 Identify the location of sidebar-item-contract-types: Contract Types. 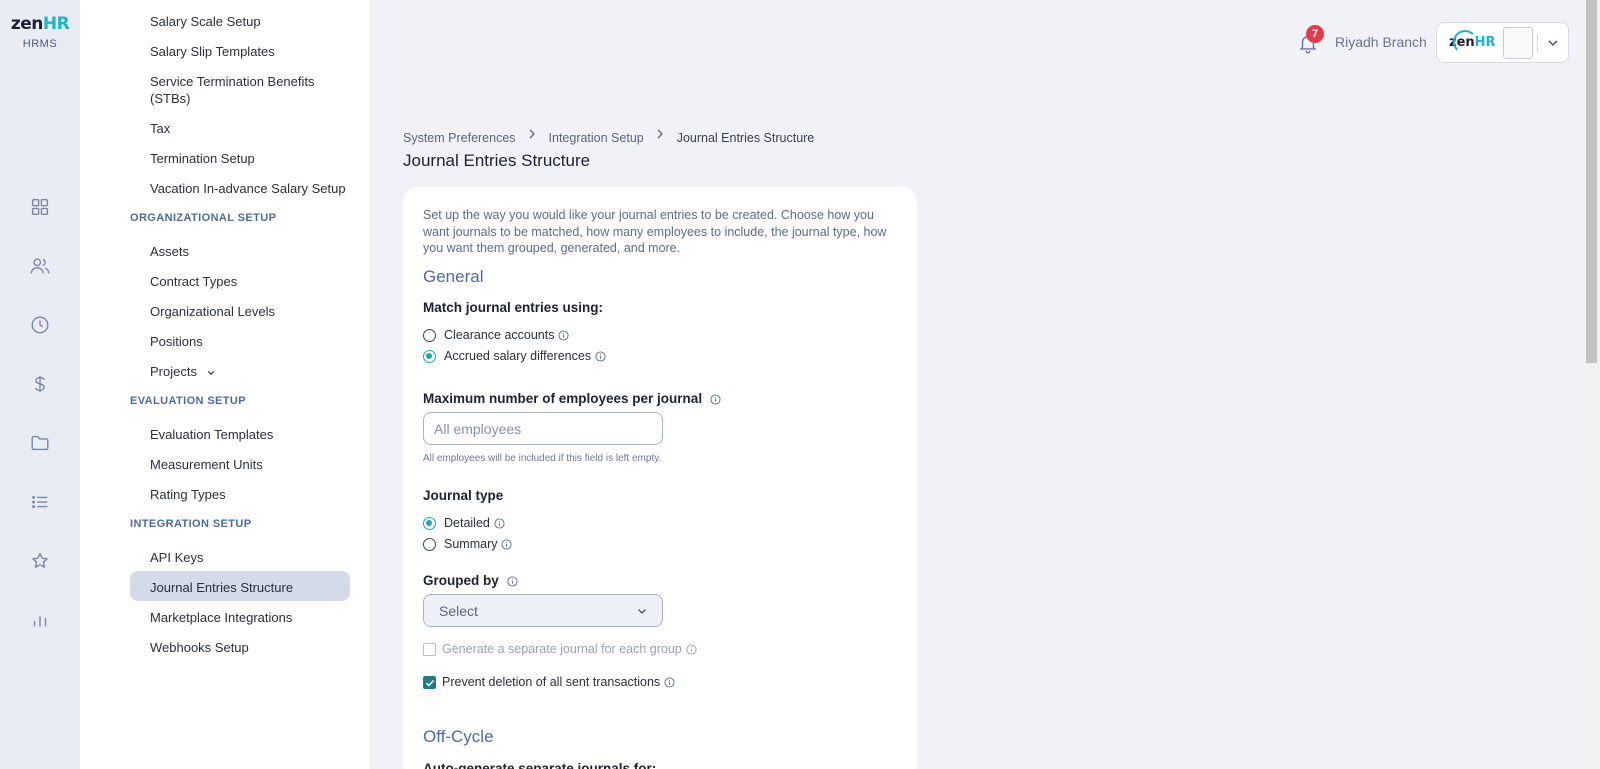
(193, 281).